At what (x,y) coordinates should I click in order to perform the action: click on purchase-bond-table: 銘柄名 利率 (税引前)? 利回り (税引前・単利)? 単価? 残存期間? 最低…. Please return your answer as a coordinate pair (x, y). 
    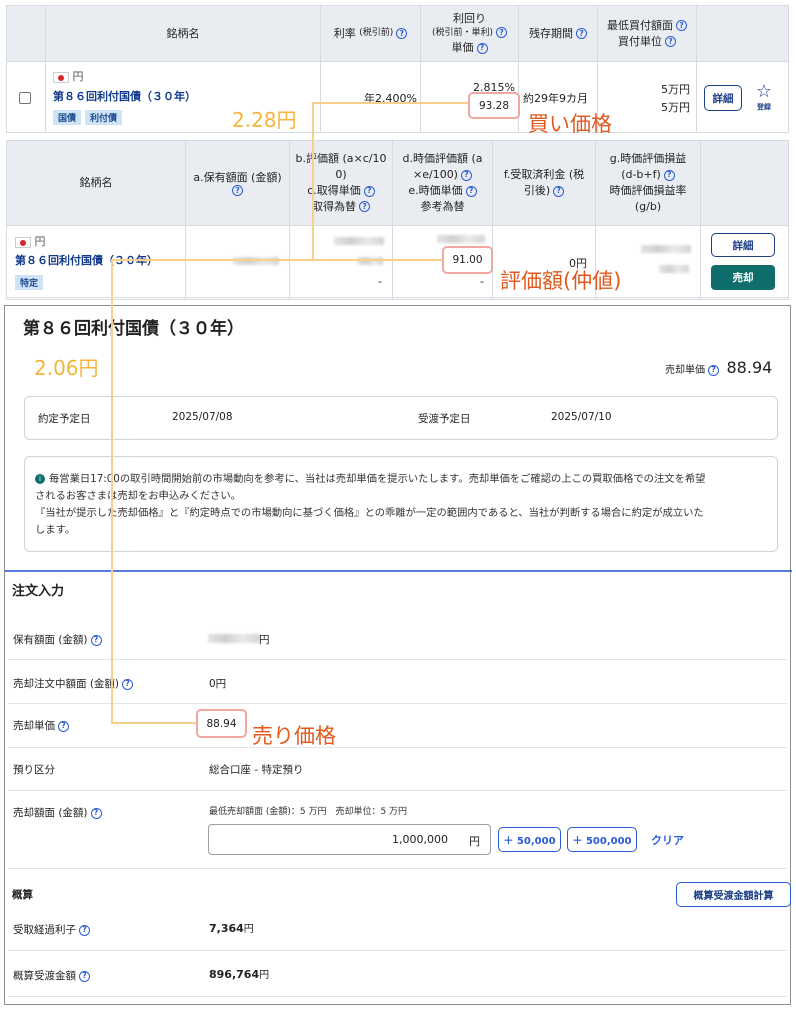
    Looking at the image, I should click on (397, 69).